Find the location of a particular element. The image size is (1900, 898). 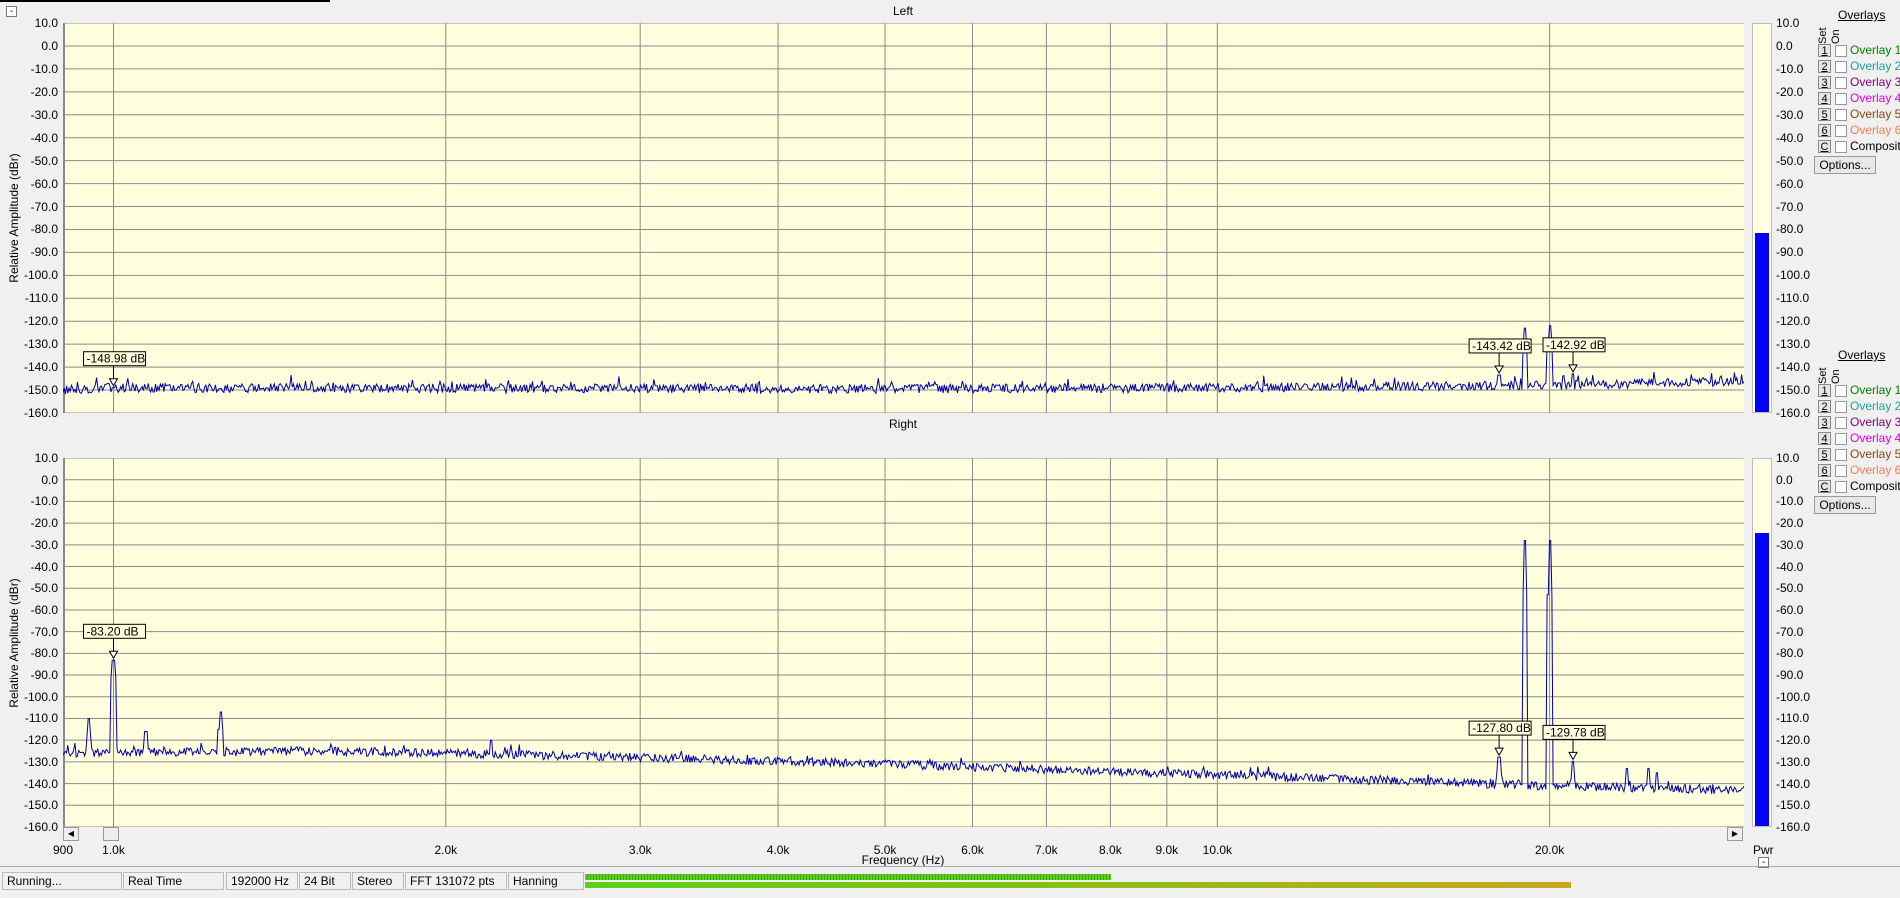

meter-scale-label: -10.0 is located at coordinates (1790, 68).